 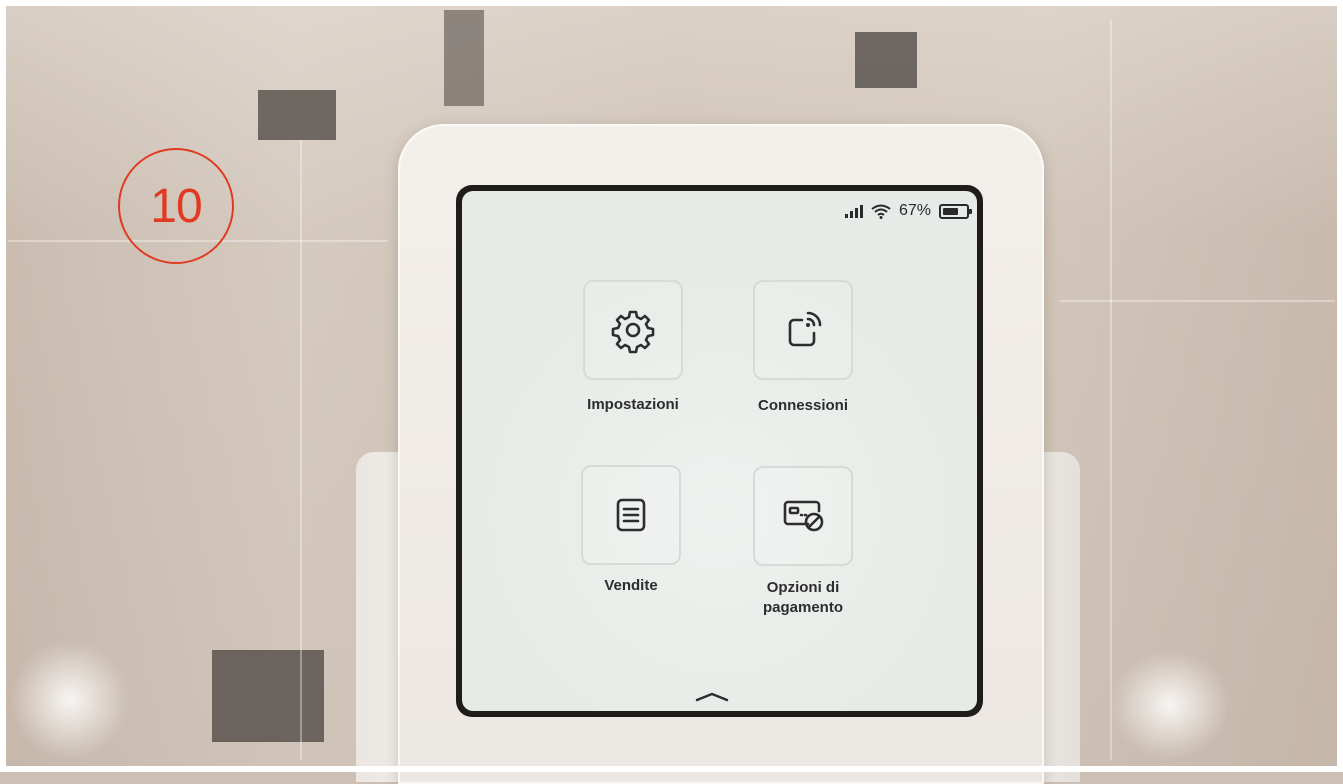 I want to click on battery-fill, so click(x=950, y=211).